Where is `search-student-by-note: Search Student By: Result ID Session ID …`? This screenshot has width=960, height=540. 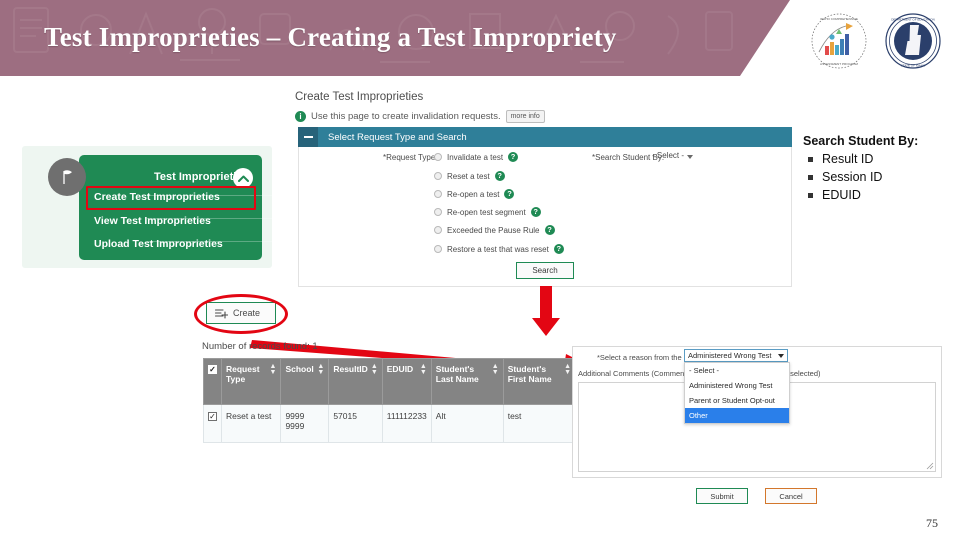
search-student-by-note: Search Student By: Result ID Session ID … is located at coordinates (878, 170).